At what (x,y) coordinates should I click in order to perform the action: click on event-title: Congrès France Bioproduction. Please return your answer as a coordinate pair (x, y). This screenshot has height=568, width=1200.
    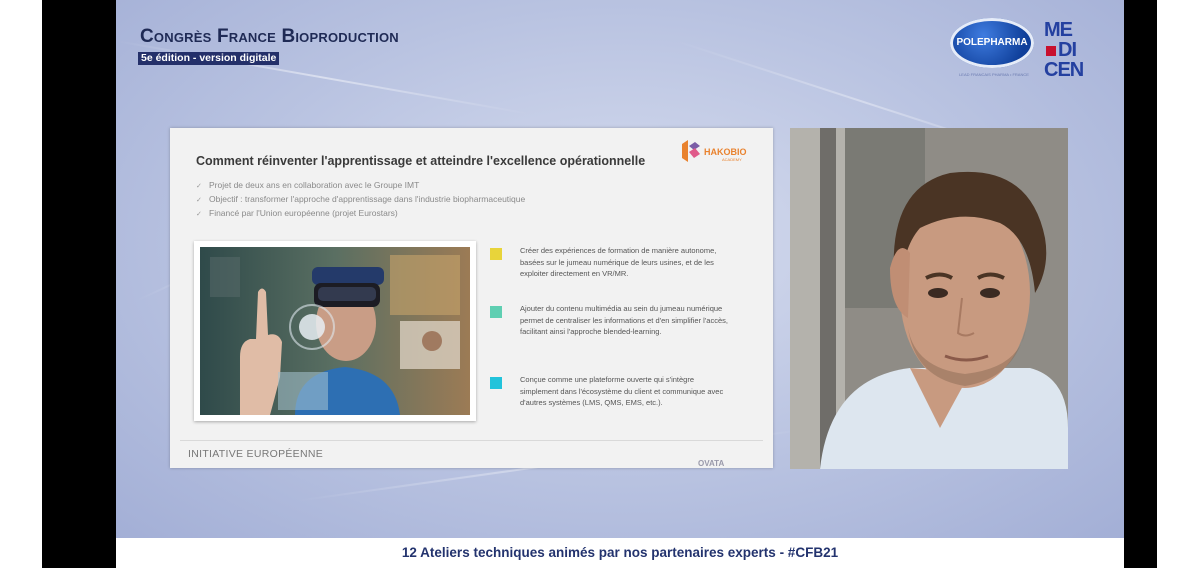
    Looking at the image, I should click on (269, 36).